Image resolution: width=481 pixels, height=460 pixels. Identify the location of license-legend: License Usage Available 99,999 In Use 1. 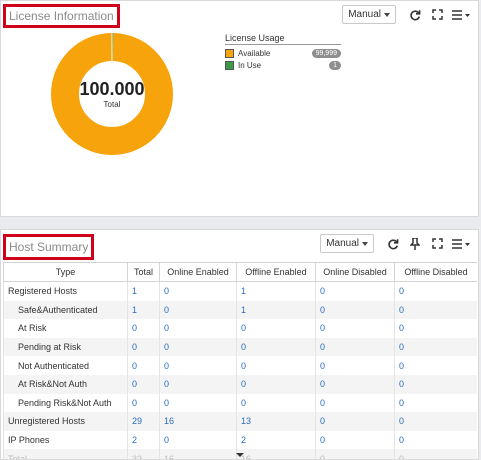
(283, 52).